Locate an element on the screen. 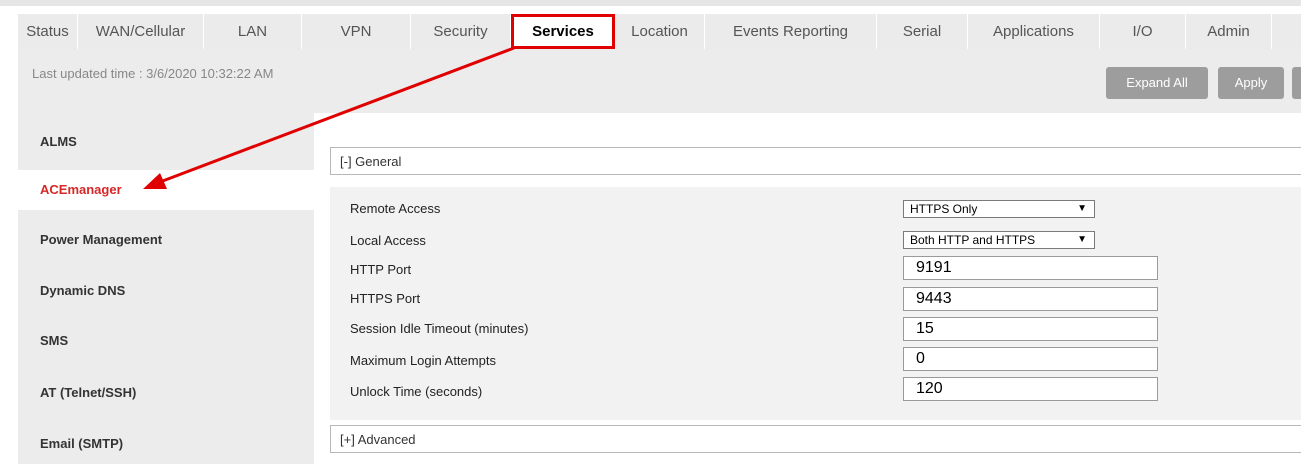 This screenshot has height=464, width=1301. last-updated-time: Last updated time : 3/6/2020 10:32:22 AM is located at coordinates (153, 73).